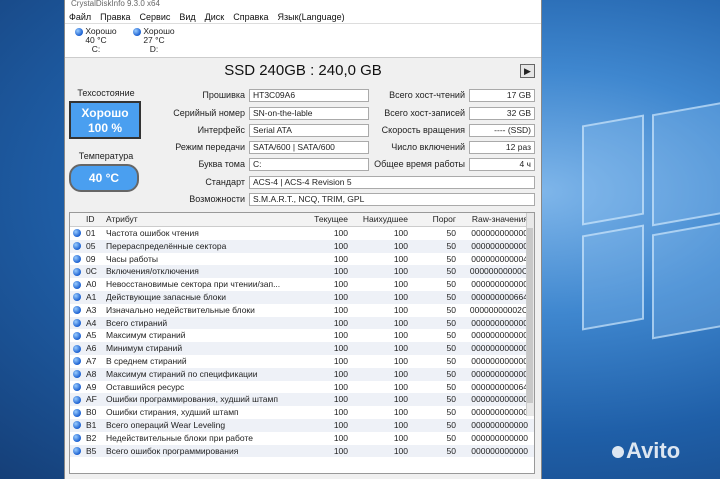 This screenshot has height=479, width=720. Describe the element at coordinates (653, 450) in the screenshot. I see `watermark-text: Avito` at that location.